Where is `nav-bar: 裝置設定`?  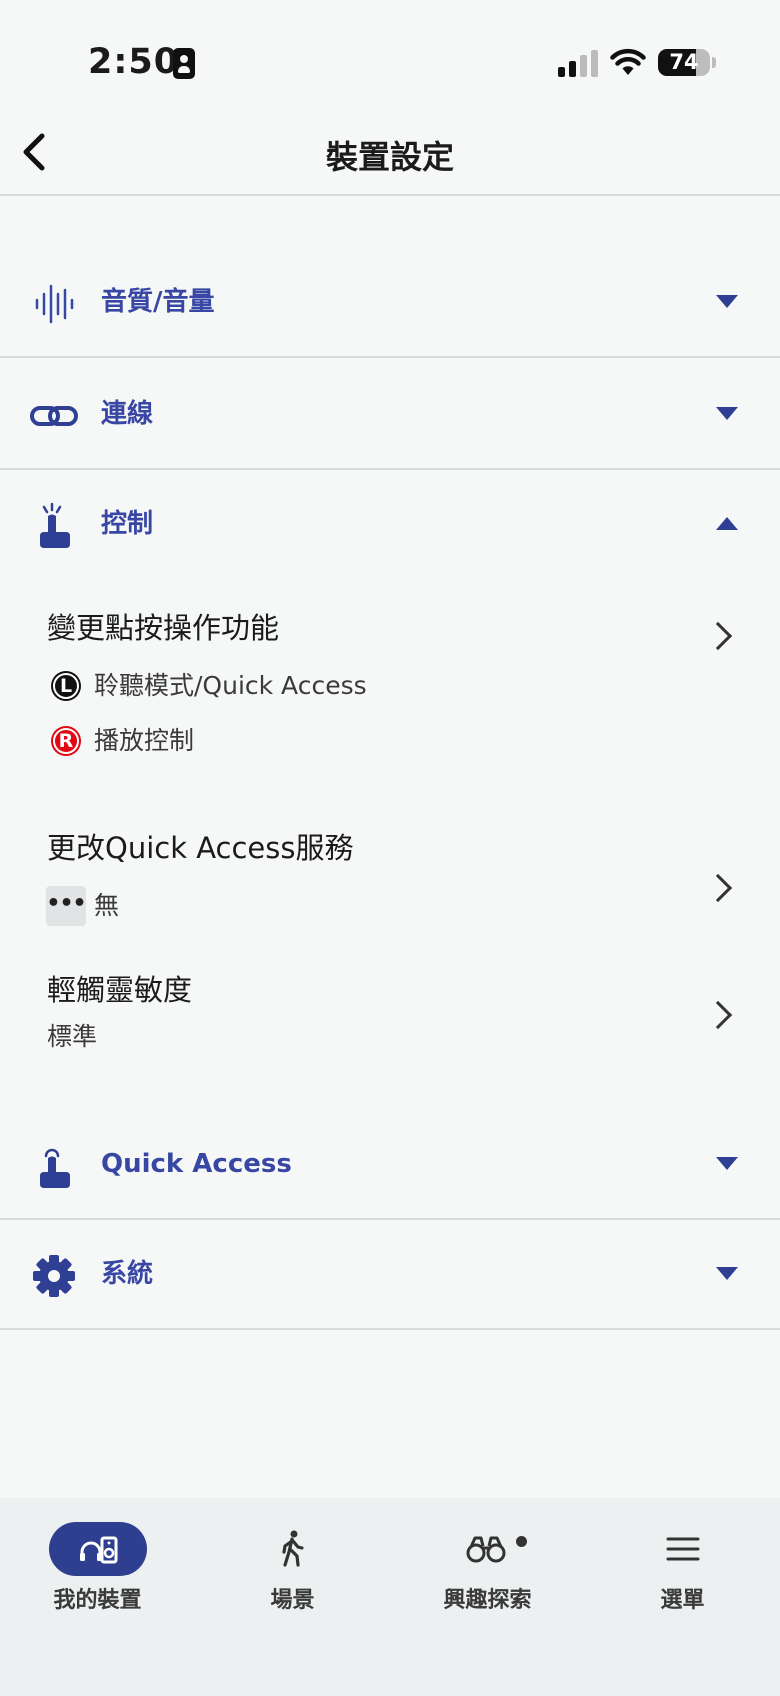
nav-bar: 裝置設定 is located at coordinates (390, 153).